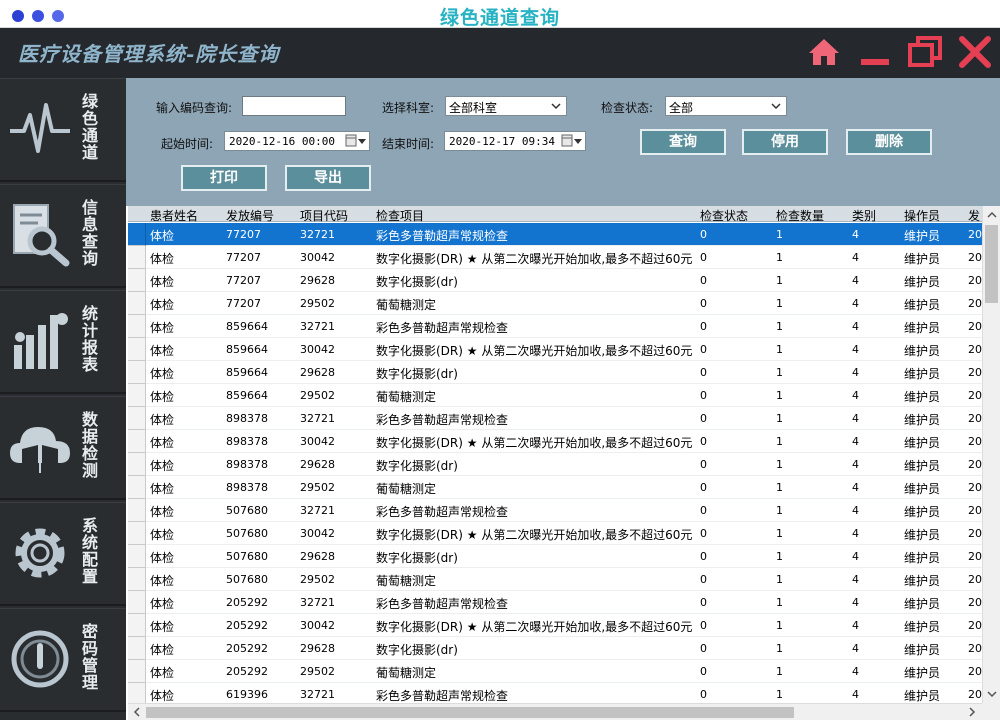 Image resolution: width=1000 pixels, height=720 pixels. Describe the element at coordinates (247, 418) in the screenshot. I see `table-cell: 898378` at that location.